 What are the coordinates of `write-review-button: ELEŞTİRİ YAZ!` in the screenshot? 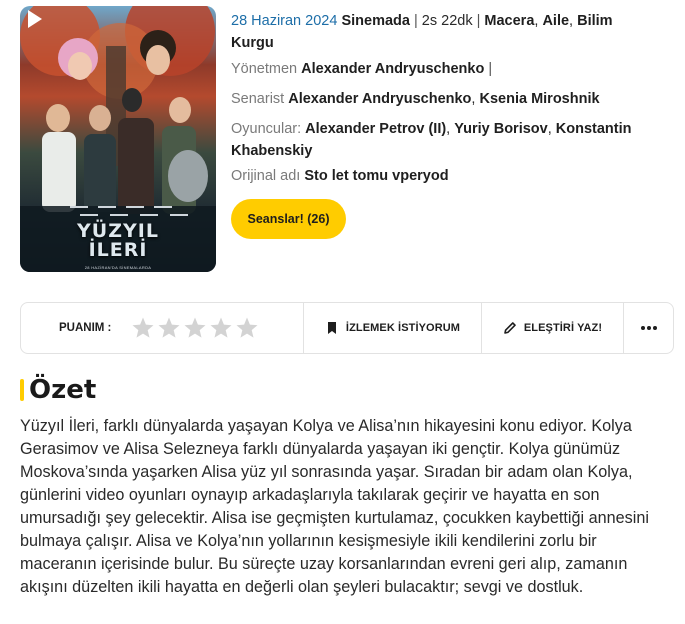 It's located at (553, 328).